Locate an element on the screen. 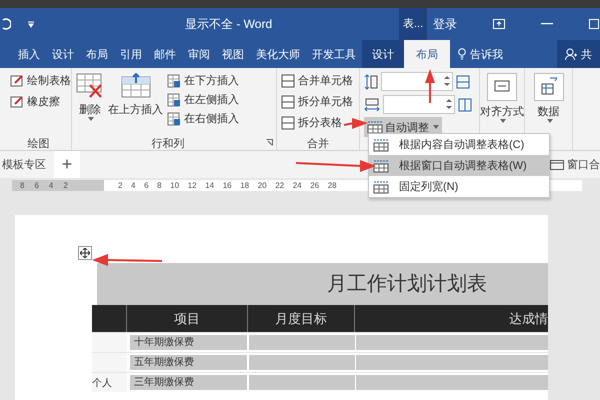  data-button: 数据 is located at coordinates (549, 97).